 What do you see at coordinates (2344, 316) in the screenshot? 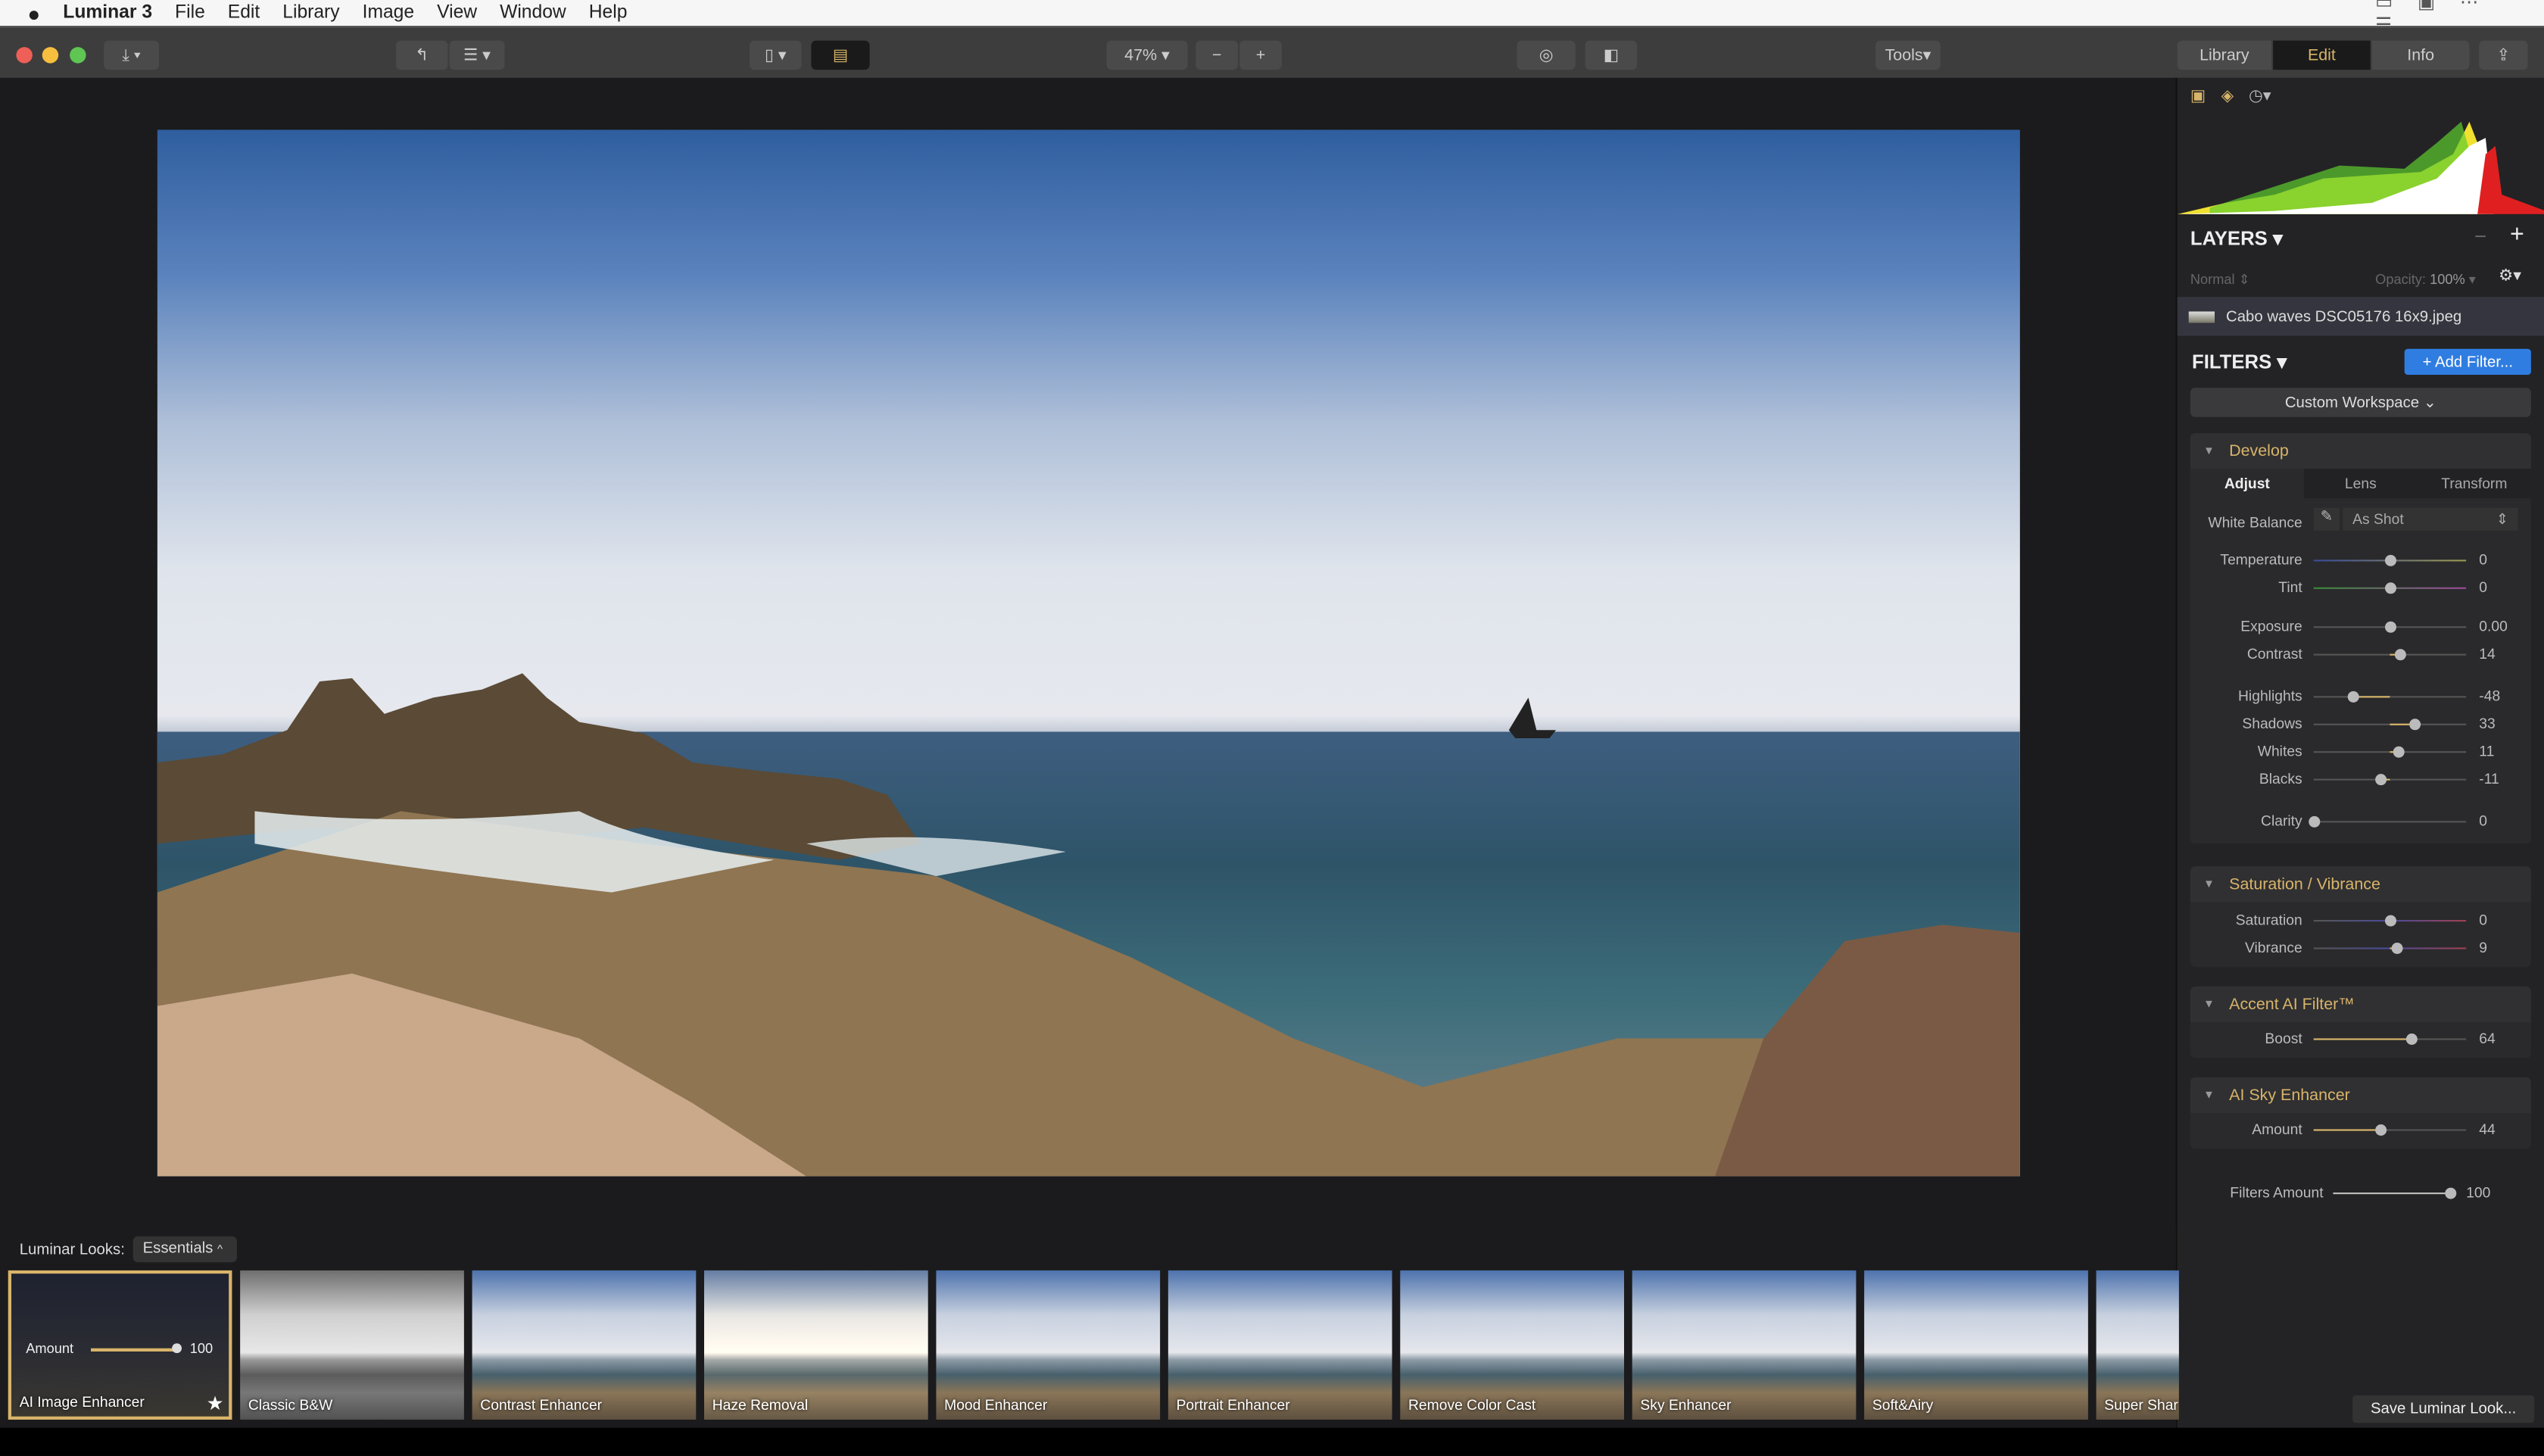
I see `layer-name: Cabo waves DSC05176 16x9.jpeg` at bounding box center [2344, 316].